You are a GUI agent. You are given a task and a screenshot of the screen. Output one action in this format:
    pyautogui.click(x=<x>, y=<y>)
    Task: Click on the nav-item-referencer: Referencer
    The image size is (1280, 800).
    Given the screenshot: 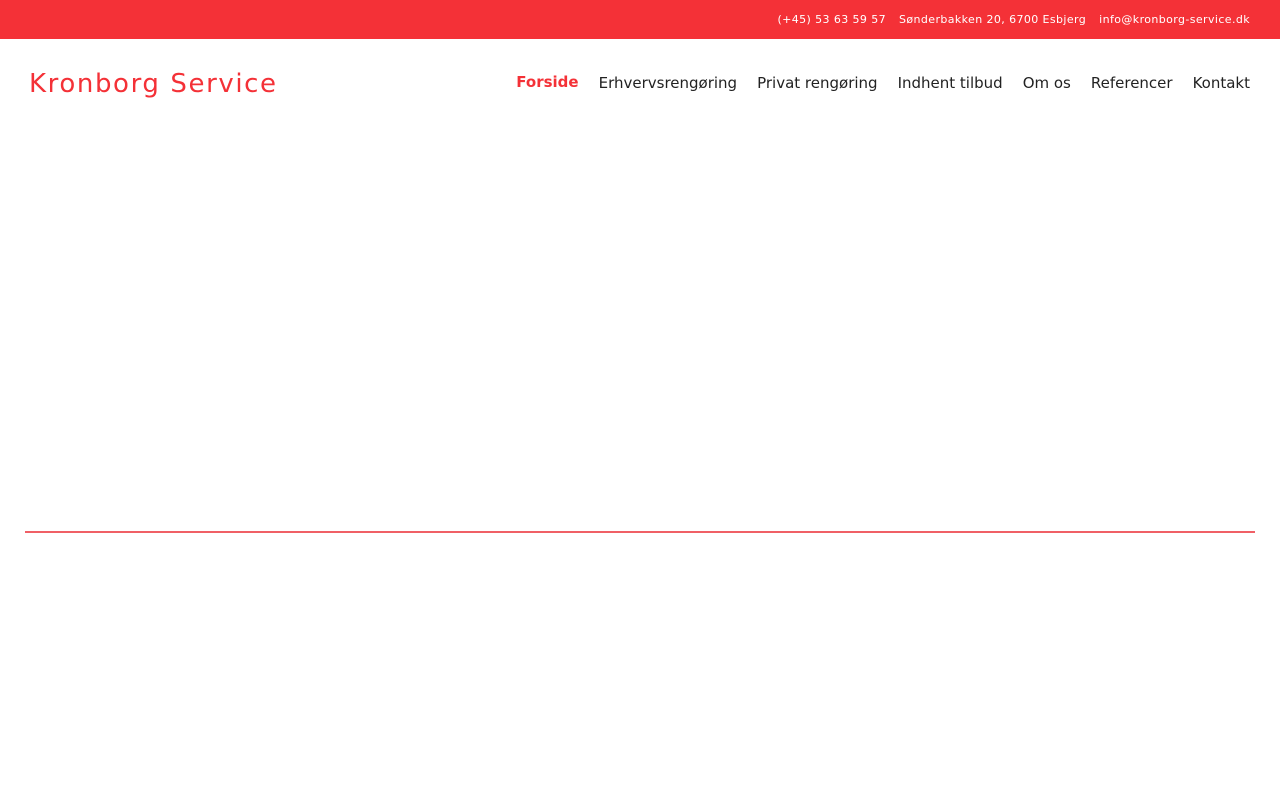 What is the action you would take?
    pyautogui.click(x=1132, y=83)
    